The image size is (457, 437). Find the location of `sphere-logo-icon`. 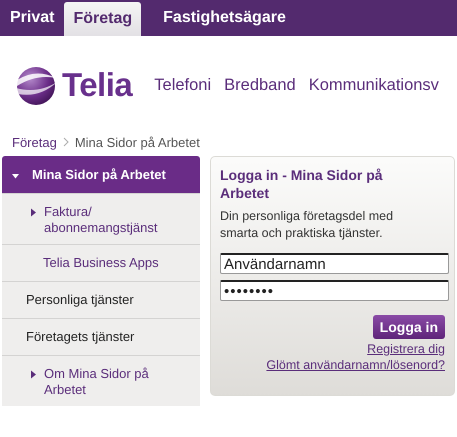

sphere-logo-icon is located at coordinates (36, 85).